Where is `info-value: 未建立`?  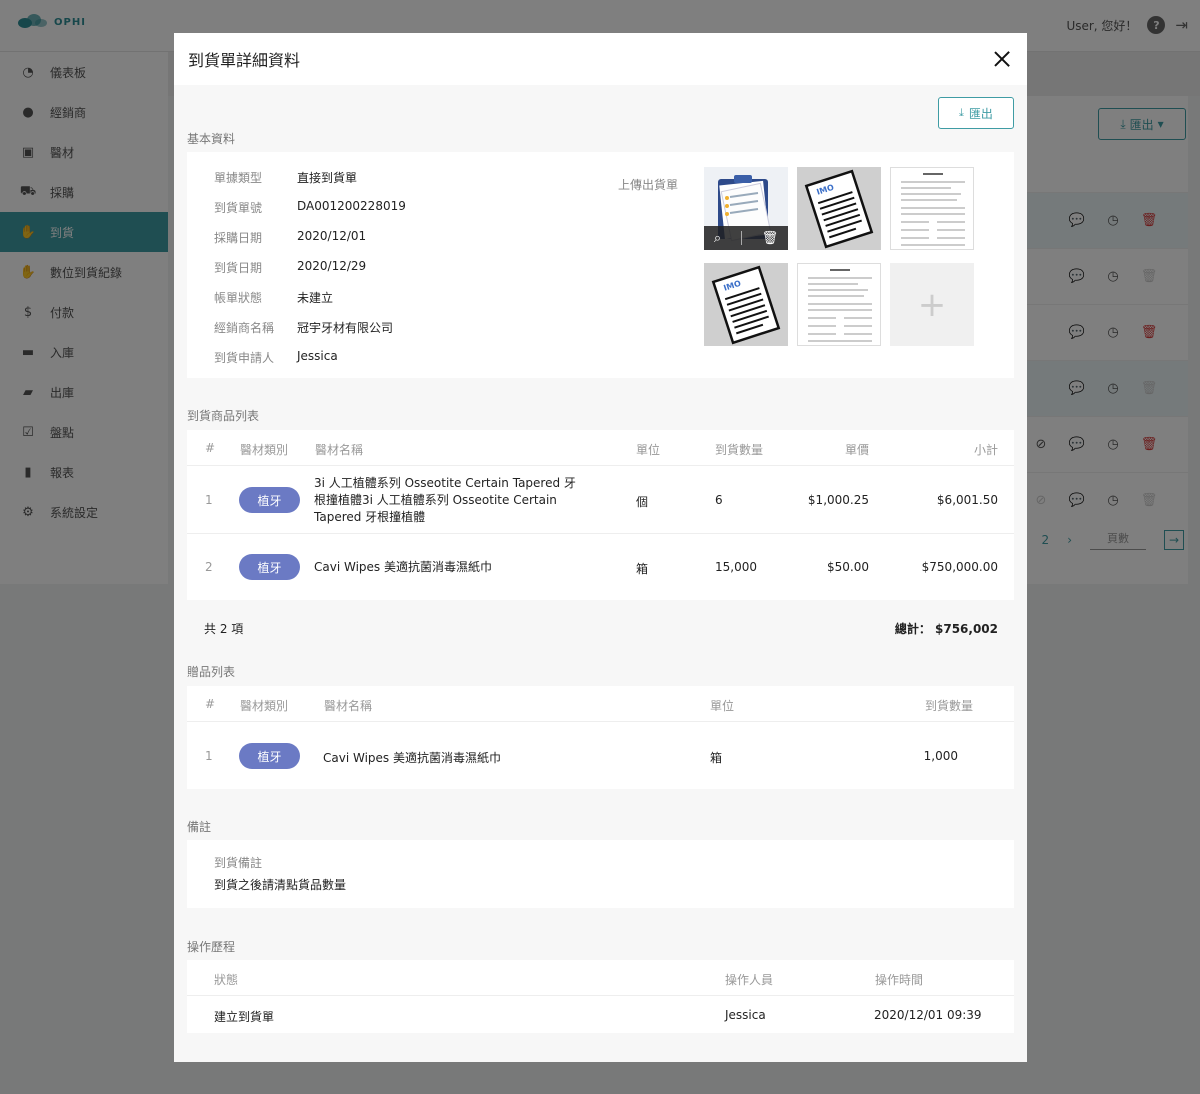 info-value: 未建立 is located at coordinates (315, 298).